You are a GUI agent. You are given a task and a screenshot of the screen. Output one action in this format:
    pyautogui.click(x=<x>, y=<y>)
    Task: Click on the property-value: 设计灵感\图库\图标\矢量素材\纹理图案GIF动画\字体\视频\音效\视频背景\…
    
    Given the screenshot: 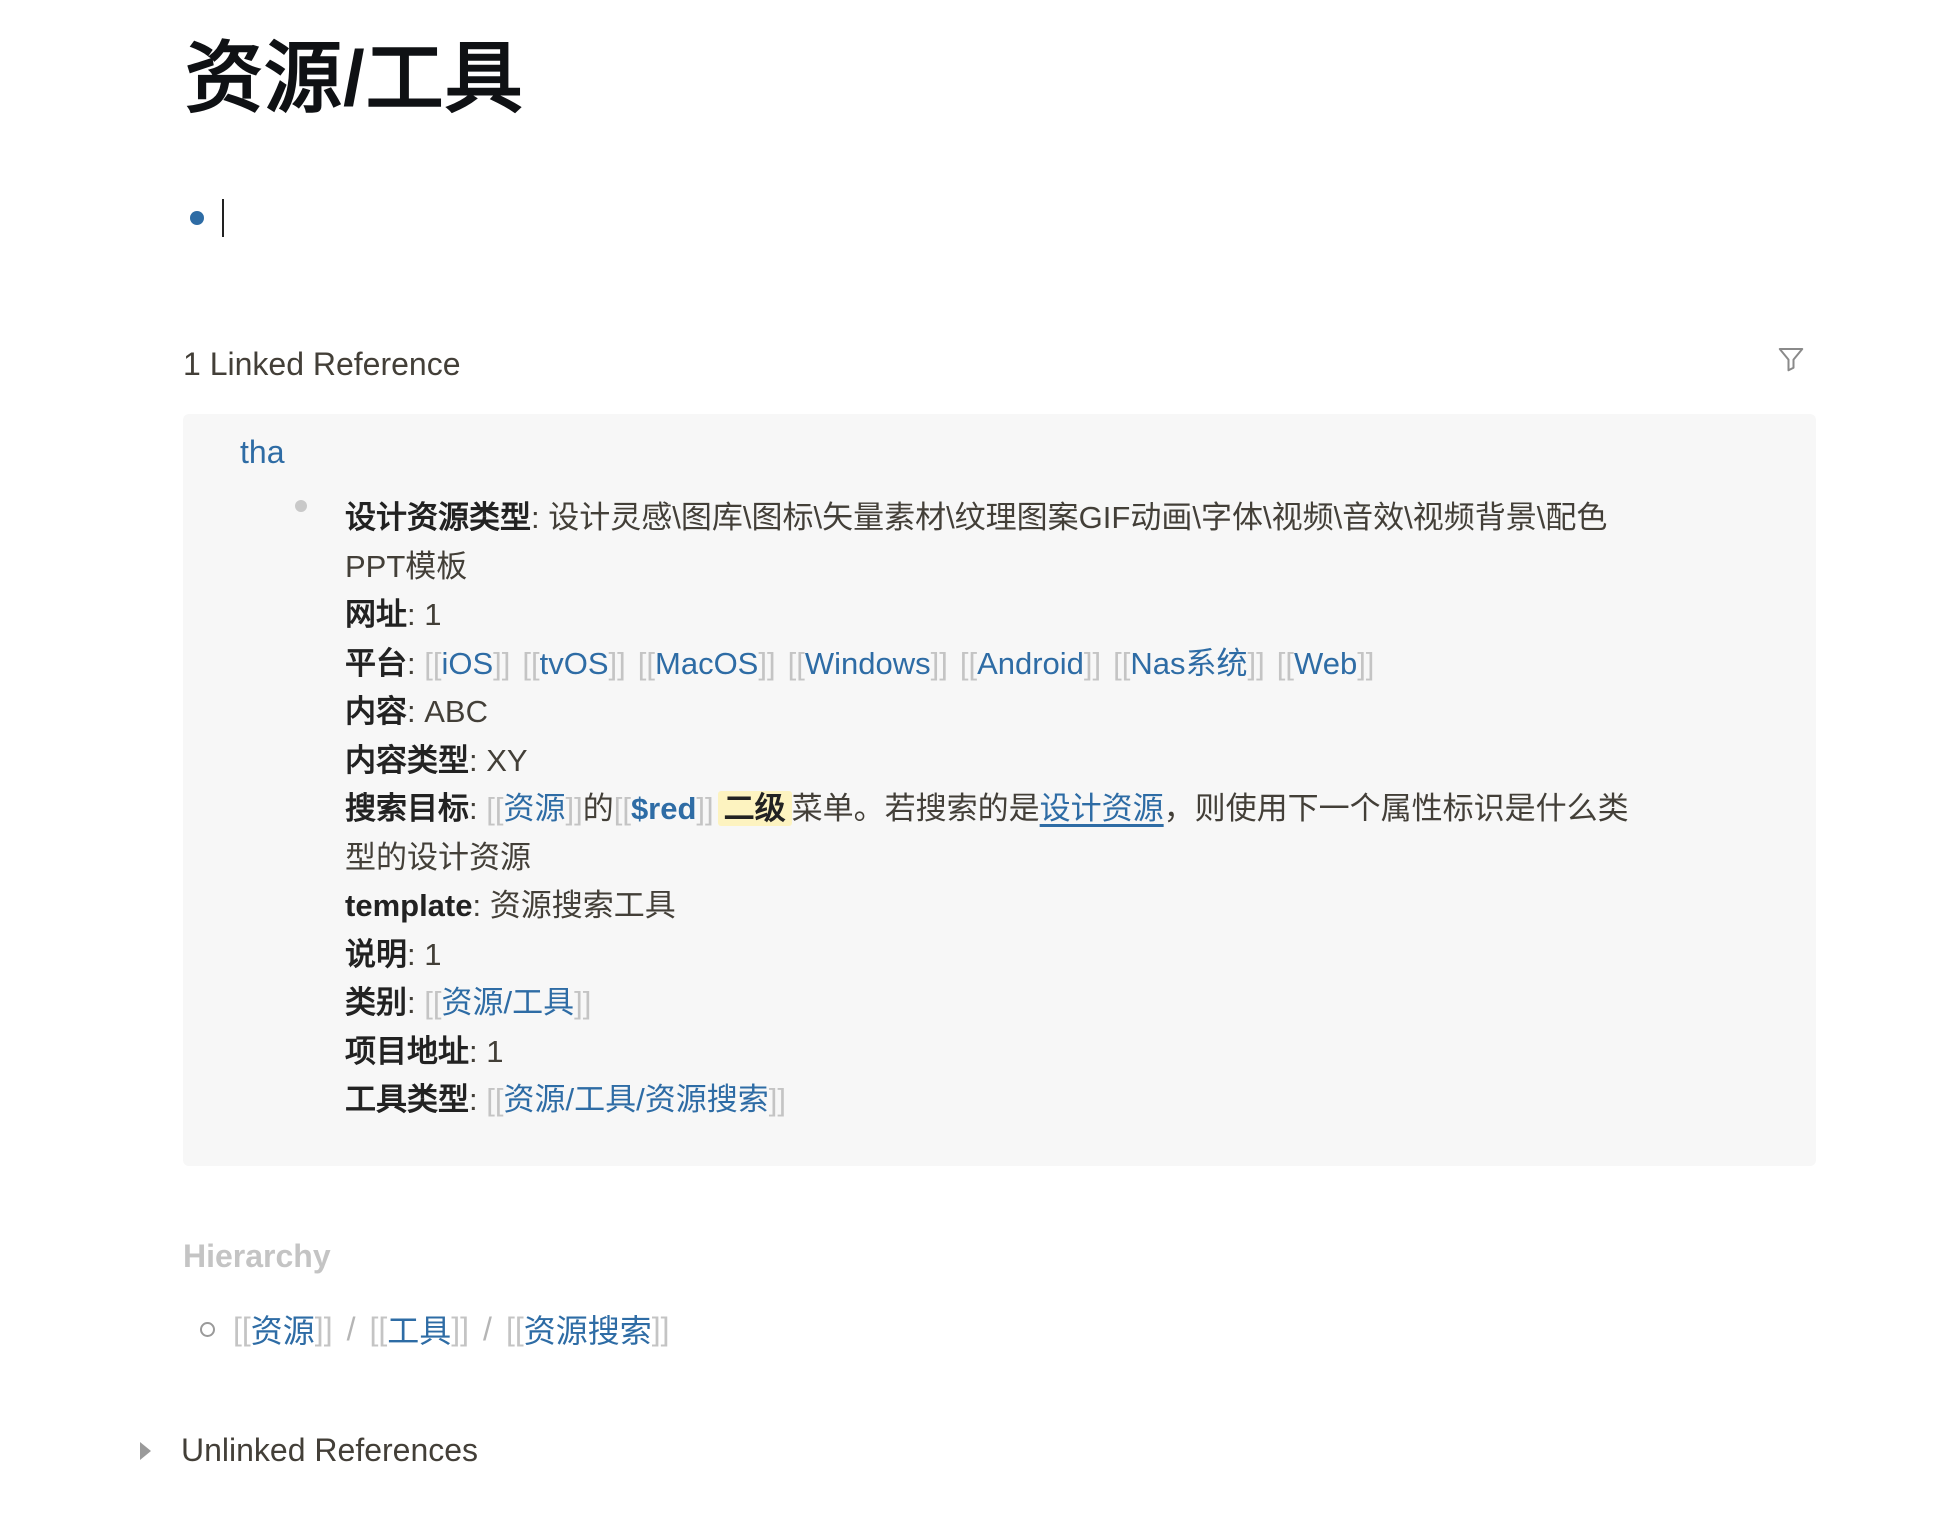 What is the action you would take?
    pyautogui.click(x=1078, y=517)
    